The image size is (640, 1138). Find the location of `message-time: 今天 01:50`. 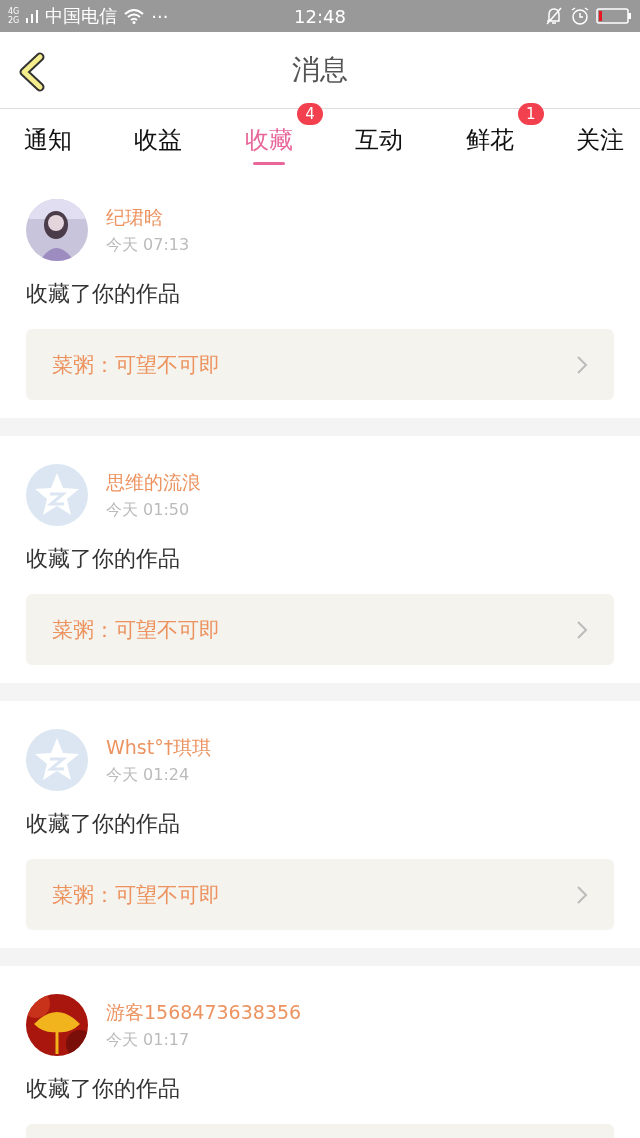

message-time: 今天 01:50 is located at coordinates (148, 510).